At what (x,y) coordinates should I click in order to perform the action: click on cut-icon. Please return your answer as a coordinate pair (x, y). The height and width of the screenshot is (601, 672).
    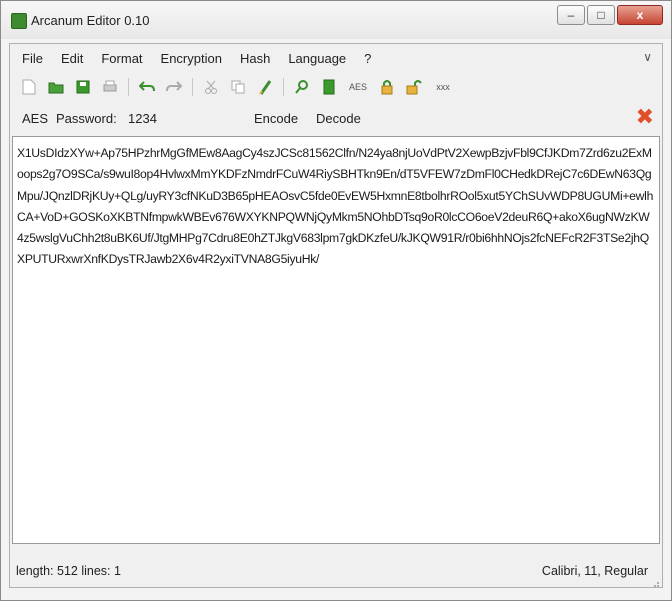
    Looking at the image, I should click on (211, 87).